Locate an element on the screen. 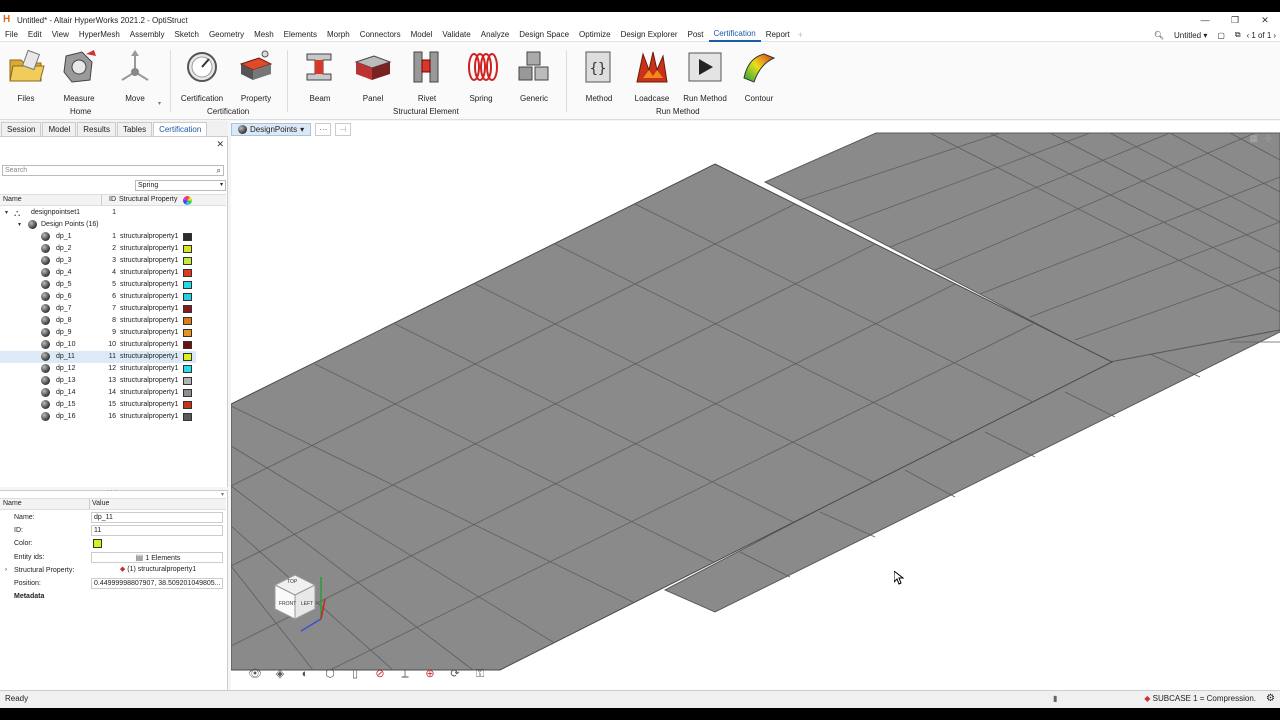 This screenshot has width=1280, height=720. loadcase-tool: Loadcase is located at coordinates (652, 75).